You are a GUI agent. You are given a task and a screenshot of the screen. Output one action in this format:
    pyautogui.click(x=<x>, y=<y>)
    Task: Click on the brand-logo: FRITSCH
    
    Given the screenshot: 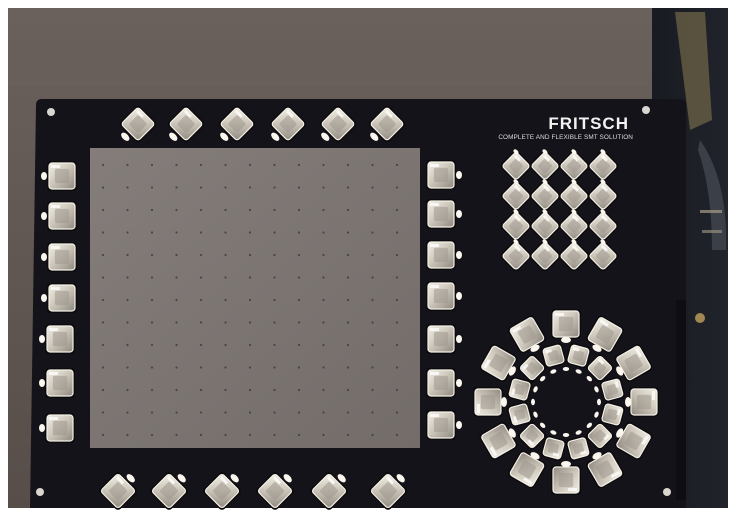 What is the action you would take?
    pyautogui.click(x=588, y=123)
    